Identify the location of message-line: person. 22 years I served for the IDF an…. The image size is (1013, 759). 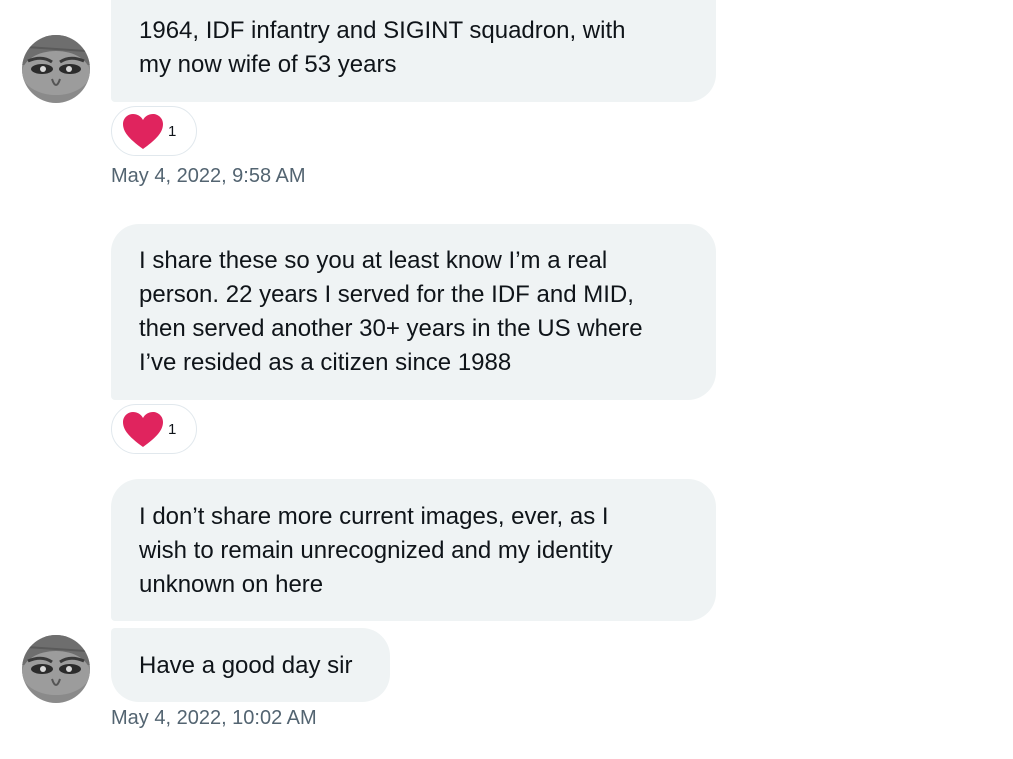
(386, 294).